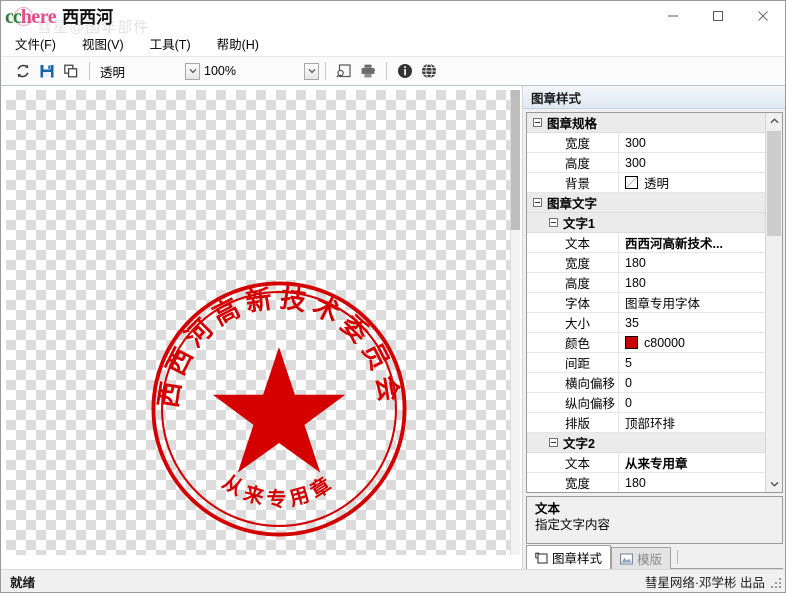 The height and width of the screenshot is (593, 786). I want to click on property-name-label: 高度, so click(578, 284).